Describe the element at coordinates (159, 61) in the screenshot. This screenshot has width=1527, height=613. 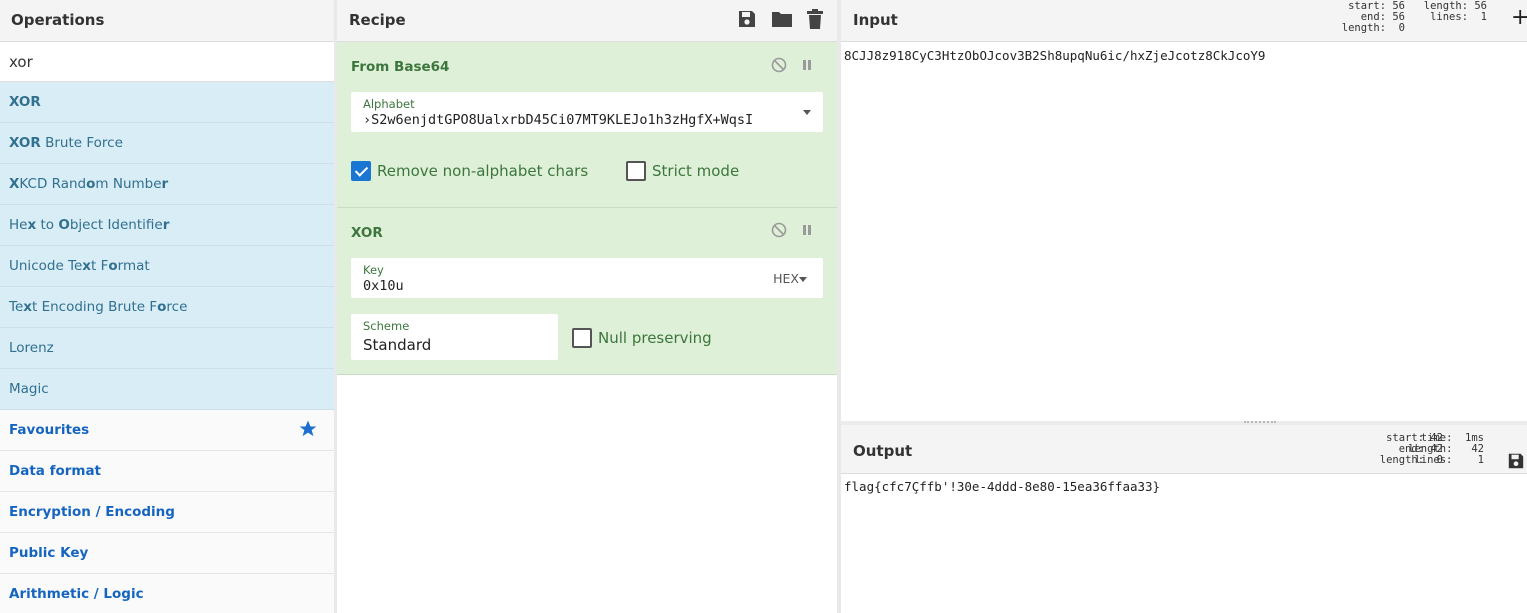
I see `operations-search-input` at that location.